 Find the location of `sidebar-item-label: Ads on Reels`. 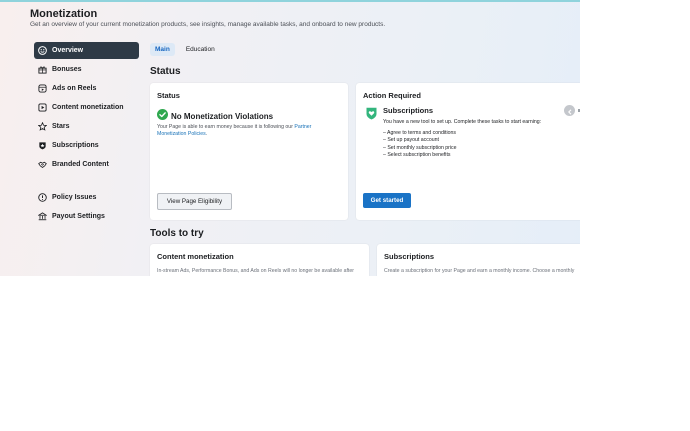

sidebar-item-label: Ads on Reels is located at coordinates (74, 88).